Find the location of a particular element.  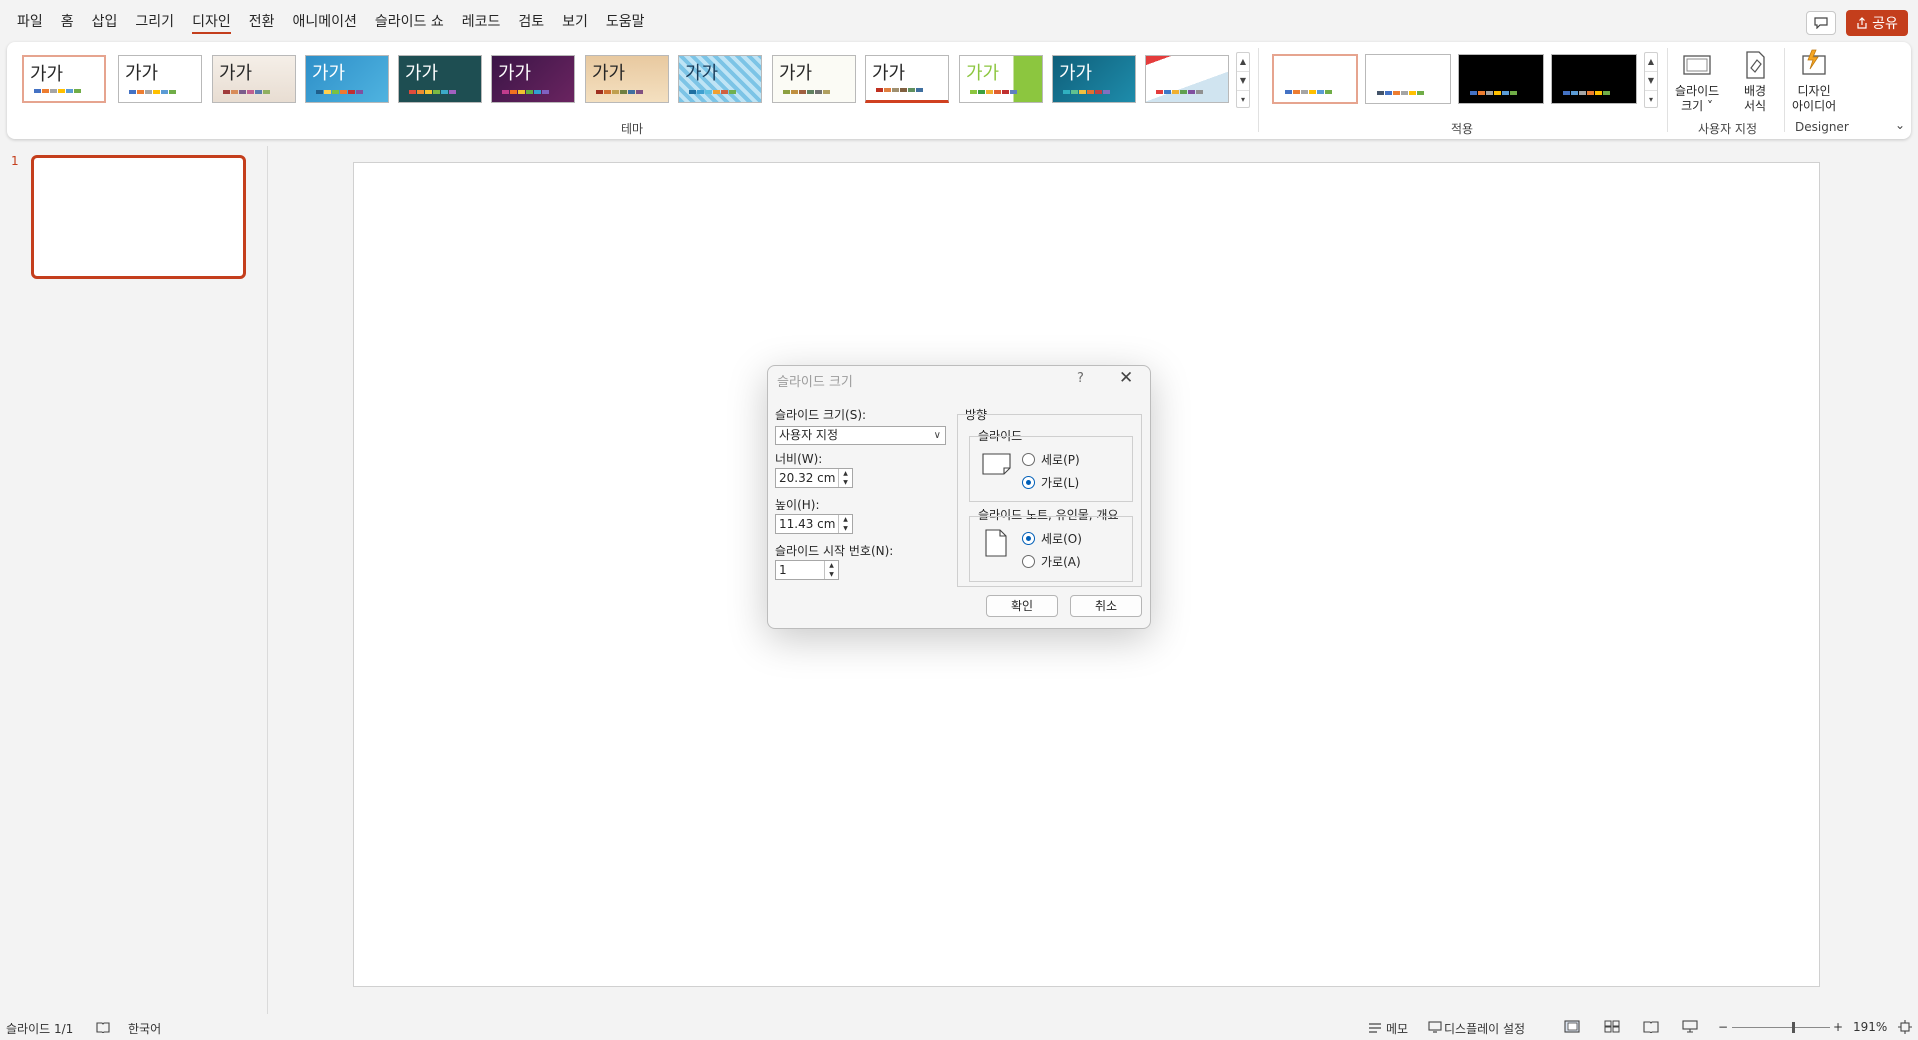

slide-landscape-radio: 가로(L) is located at coordinates (1050, 482).